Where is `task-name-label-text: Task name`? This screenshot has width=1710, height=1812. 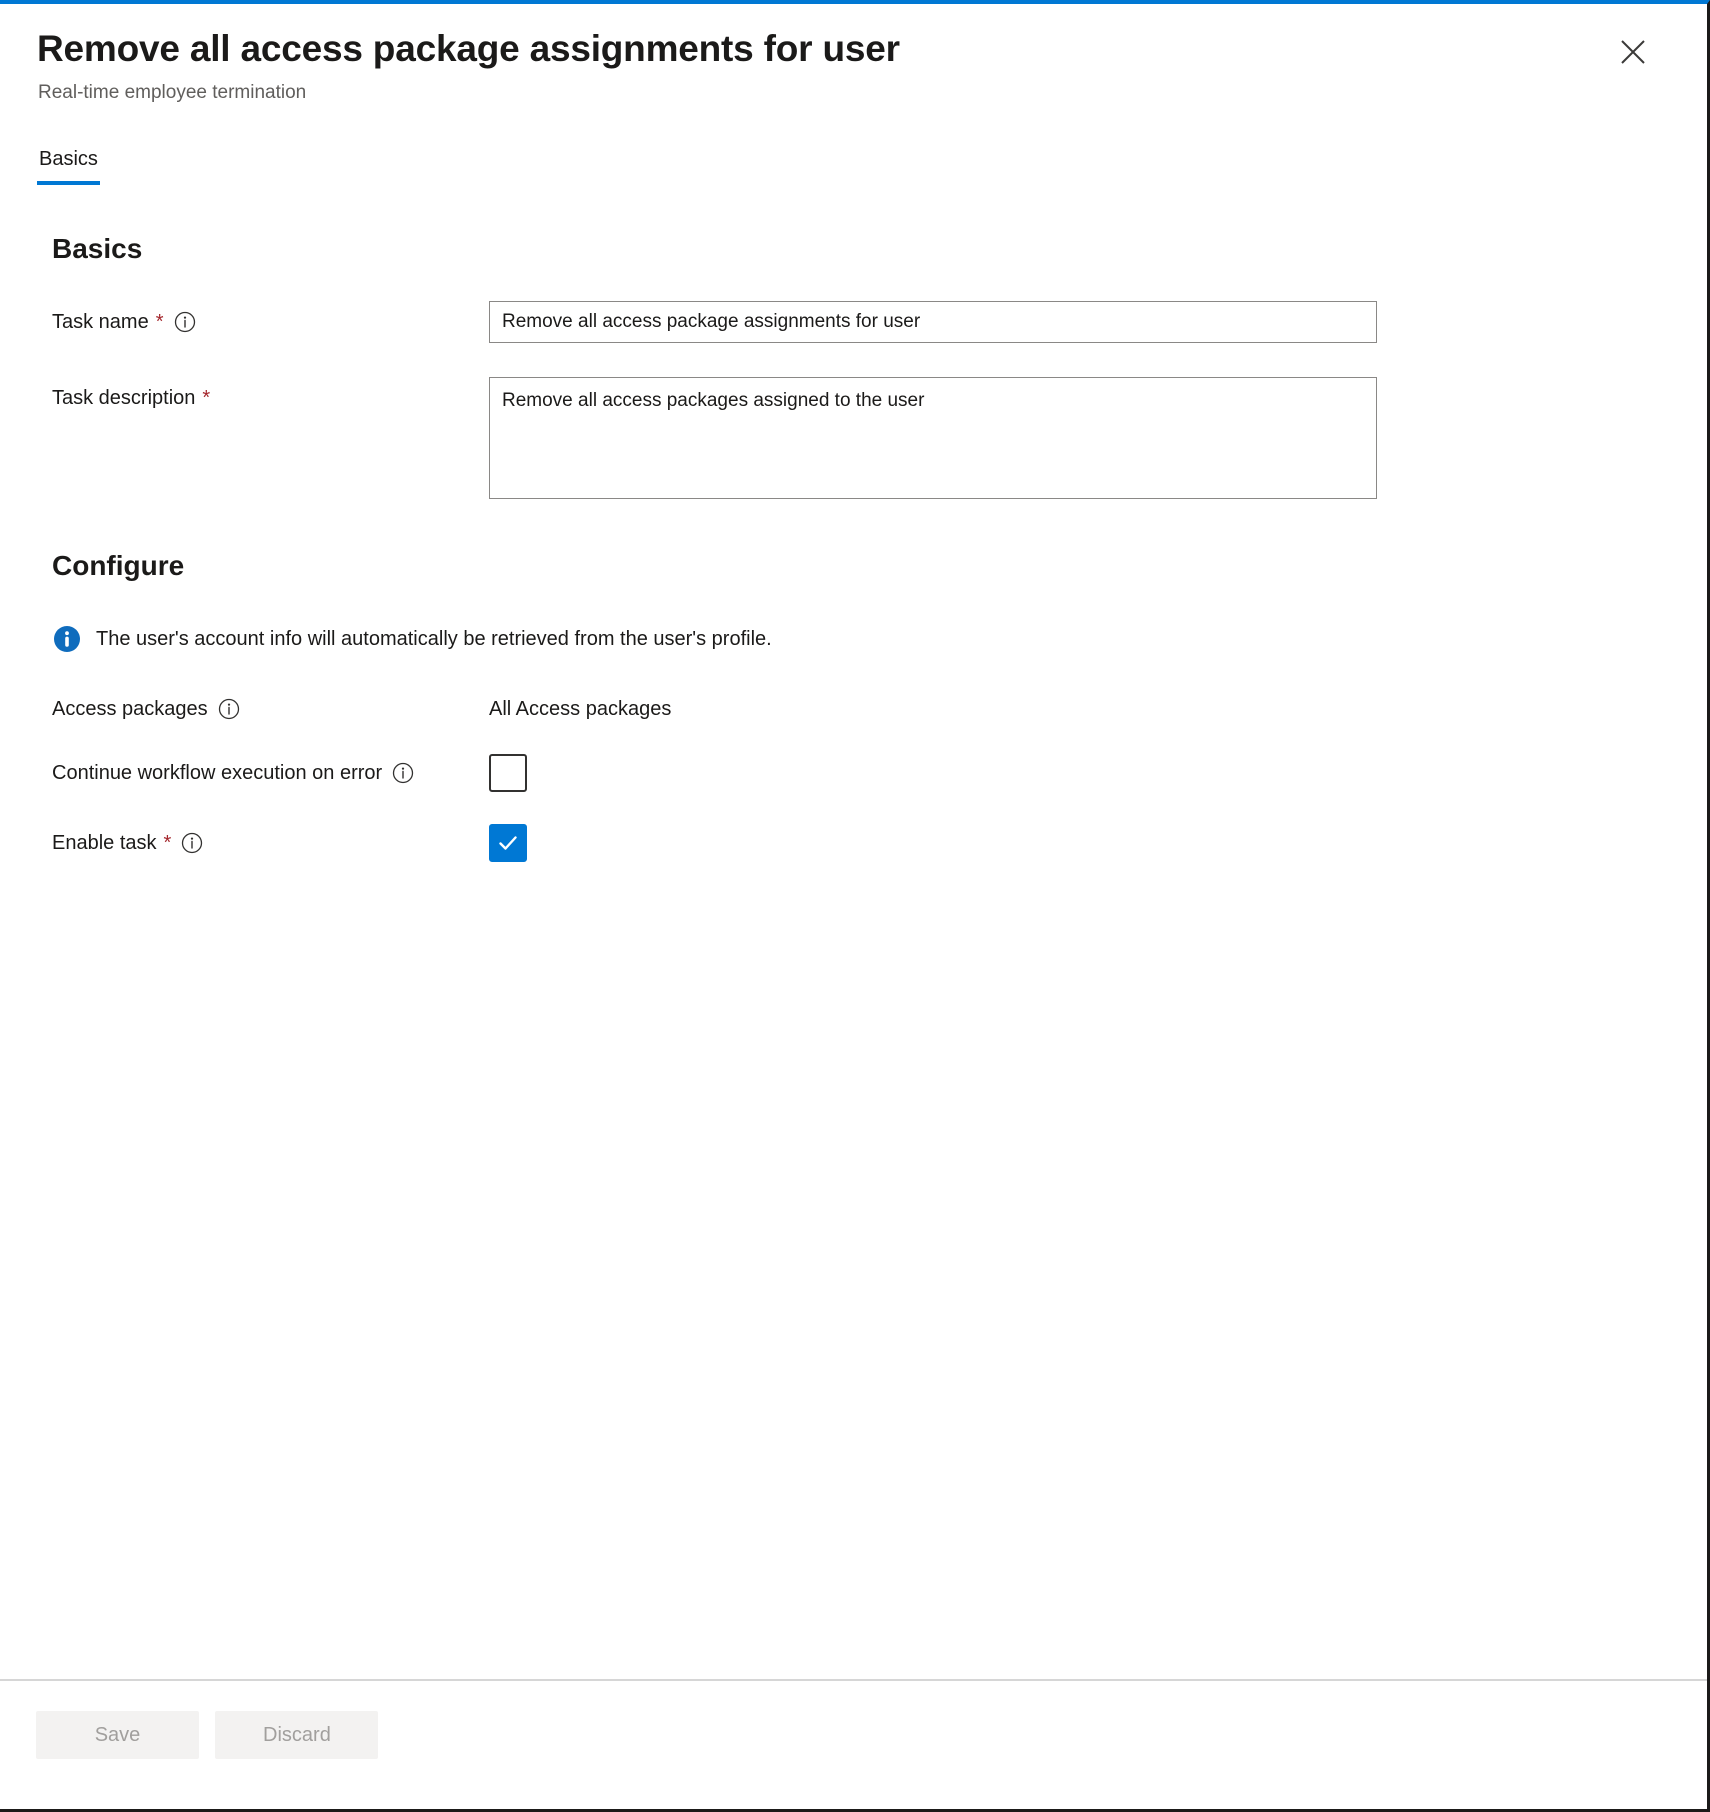 task-name-label-text: Task name is located at coordinates (100, 322).